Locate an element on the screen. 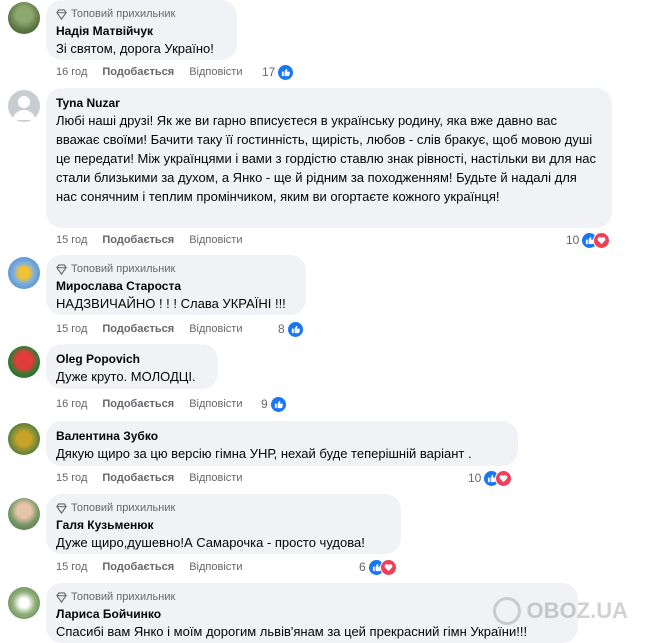 The image size is (646, 643). watermark: OBOZ.UA is located at coordinates (560, 611).